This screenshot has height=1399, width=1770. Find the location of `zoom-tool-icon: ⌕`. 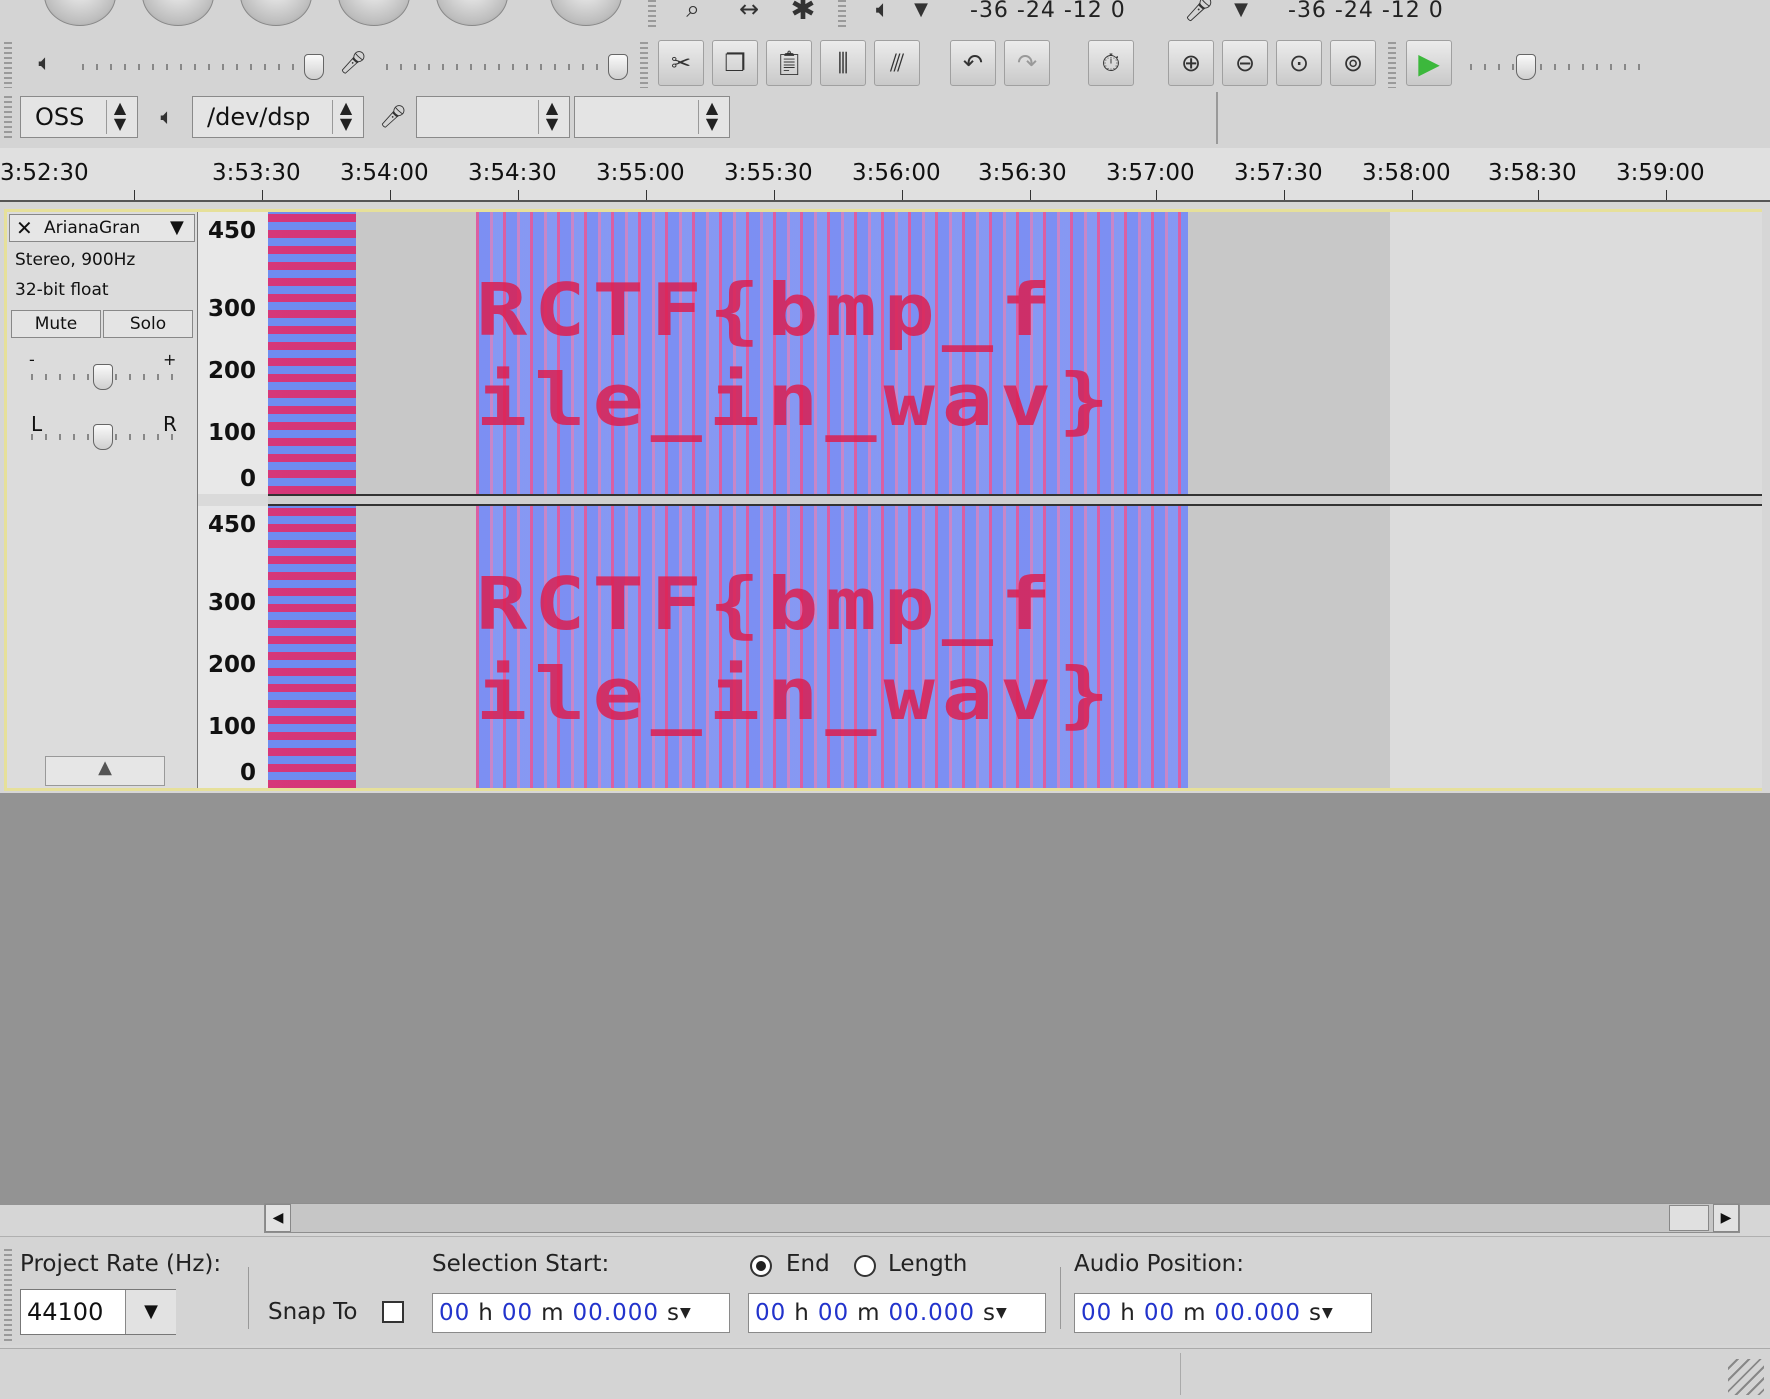

zoom-tool-icon: ⌕ is located at coordinates (693, 16).